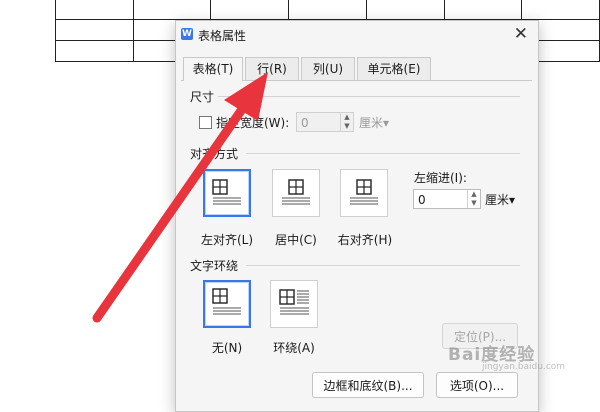 This screenshot has width=600, height=412. Describe the element at coordinates (383, 265) in the screenshot. I see `wrap-section-divider` at that location.